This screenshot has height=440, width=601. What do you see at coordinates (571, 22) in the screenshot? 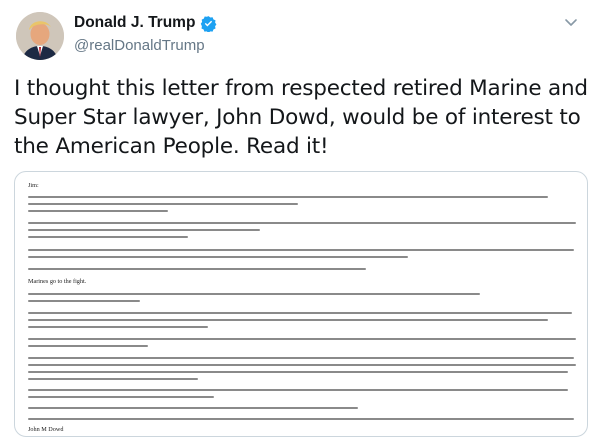
I see `chevron-down-icon` at bounding box center [571, 22].